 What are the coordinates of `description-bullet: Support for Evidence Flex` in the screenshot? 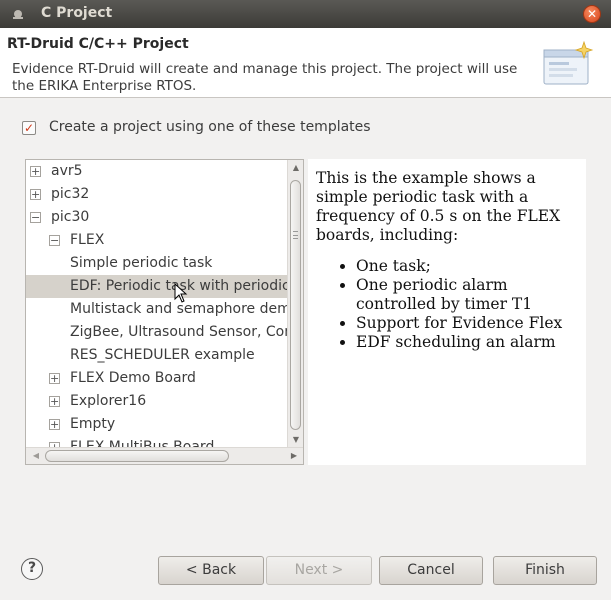 It's located at (467, 323).